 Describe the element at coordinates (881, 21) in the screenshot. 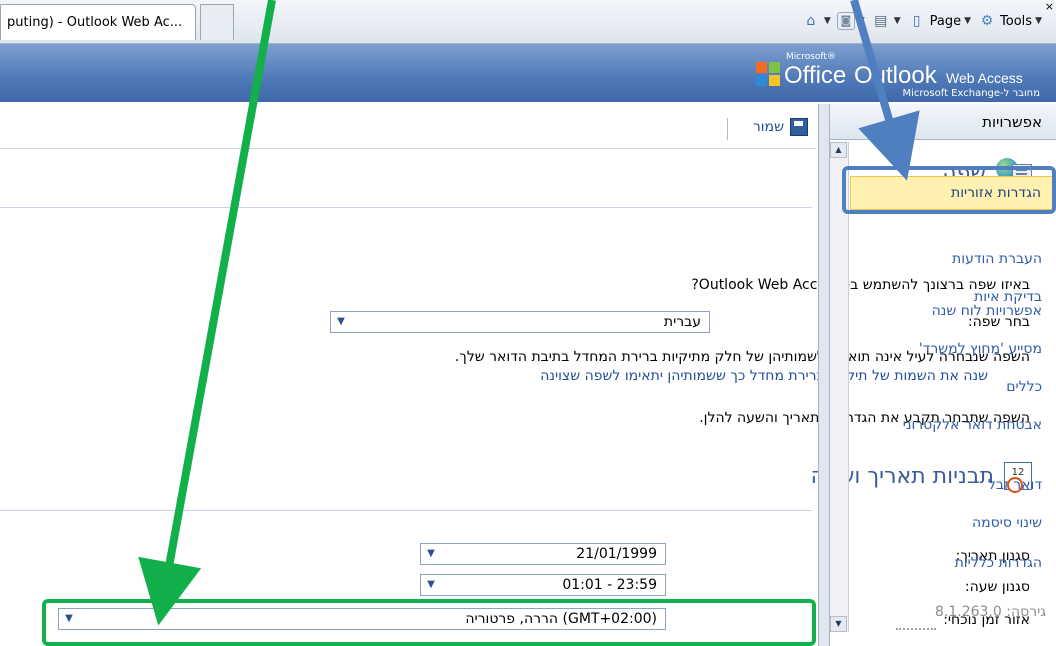

I see `print-icon: ▤` at that location.